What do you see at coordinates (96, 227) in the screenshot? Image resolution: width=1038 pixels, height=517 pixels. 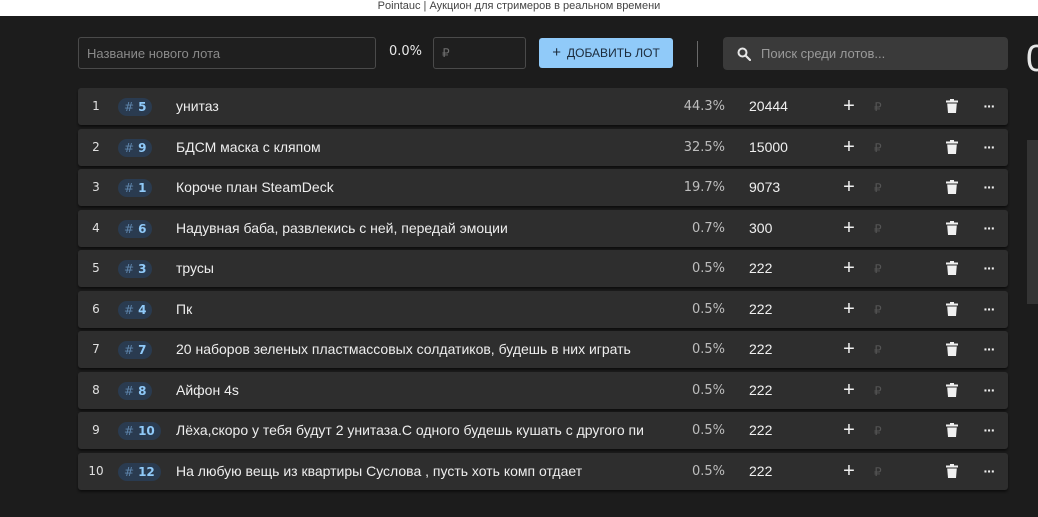 I see `lot-index: 4` at bounding box center [96, 227].